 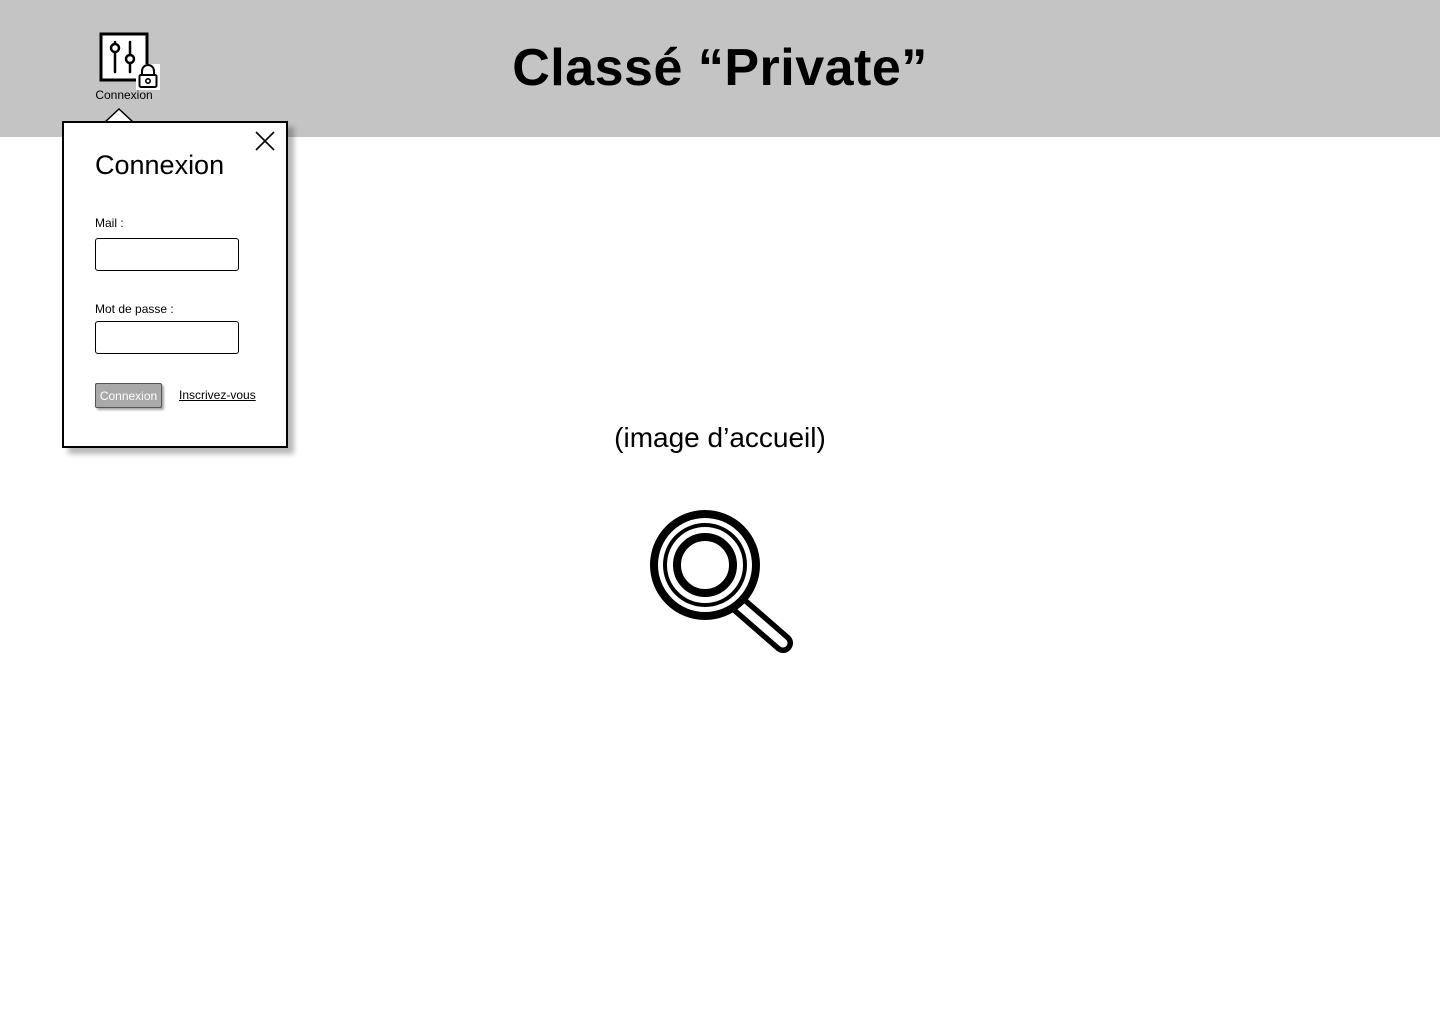 I want to click on close-icon, so click(x=265, y=141).